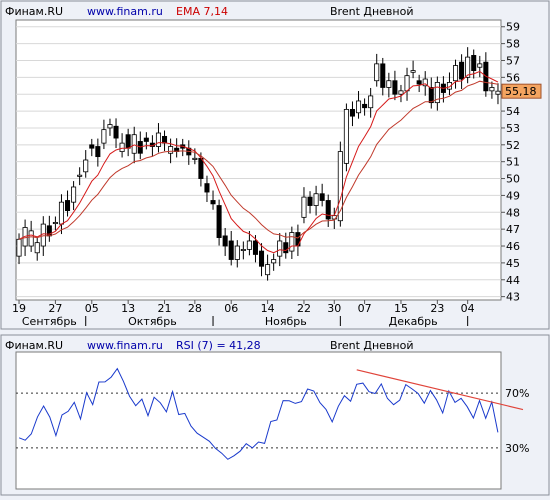  What do you see at coordinates (513, 280) in the screenshot?
I see `y-tick-label: 44` at bounding box center [513, 280].